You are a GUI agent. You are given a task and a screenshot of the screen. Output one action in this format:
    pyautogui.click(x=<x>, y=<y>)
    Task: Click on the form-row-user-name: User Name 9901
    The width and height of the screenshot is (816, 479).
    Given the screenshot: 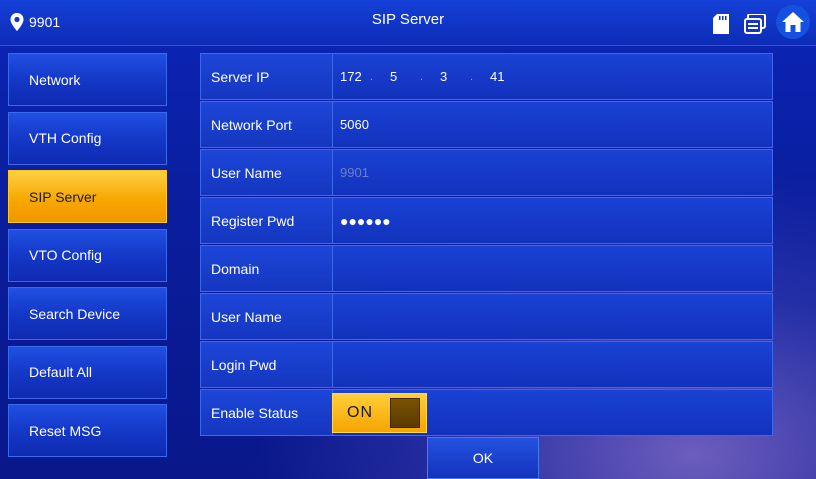 What is the action you would take?
    pyautogui.click(x=486, y=172)
    